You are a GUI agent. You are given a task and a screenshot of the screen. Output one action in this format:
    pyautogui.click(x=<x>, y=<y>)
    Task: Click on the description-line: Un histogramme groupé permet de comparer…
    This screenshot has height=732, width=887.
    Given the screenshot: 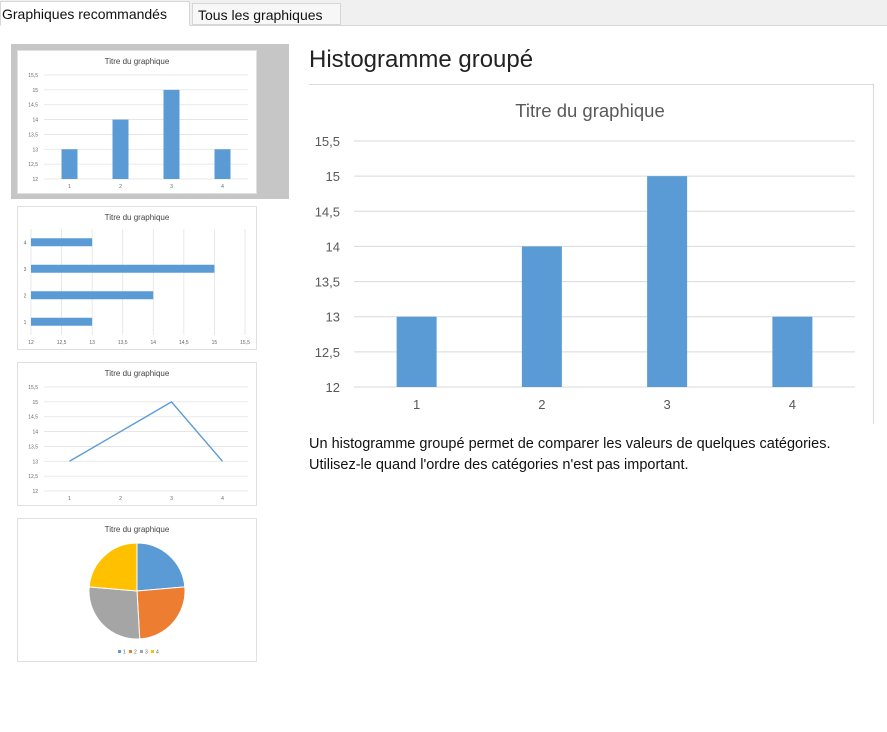 What is the action you would take?
    pyautogui.click(x=570, y=444)
    